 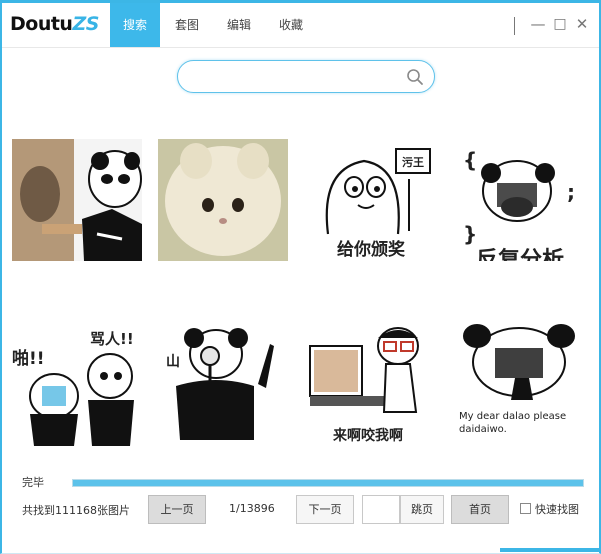 I want to click on maximize-icon: □, so click(x=560, y=24).